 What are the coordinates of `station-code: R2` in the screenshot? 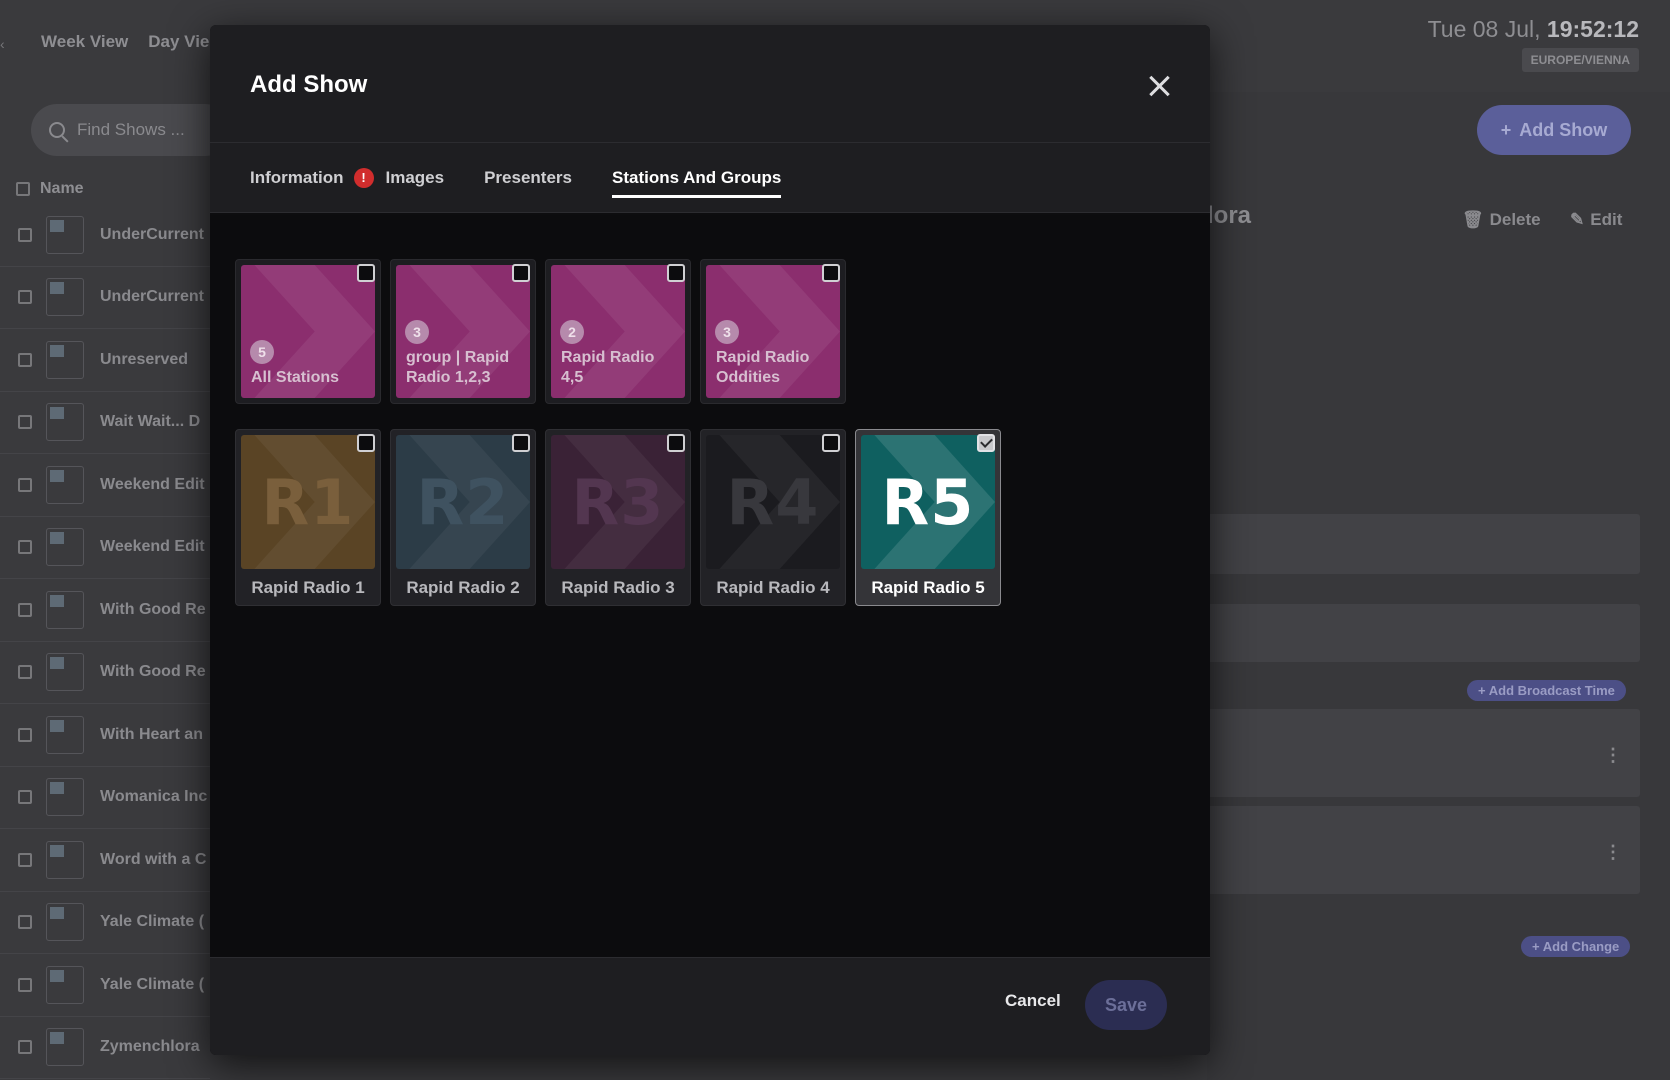 It's located at (463, 502).